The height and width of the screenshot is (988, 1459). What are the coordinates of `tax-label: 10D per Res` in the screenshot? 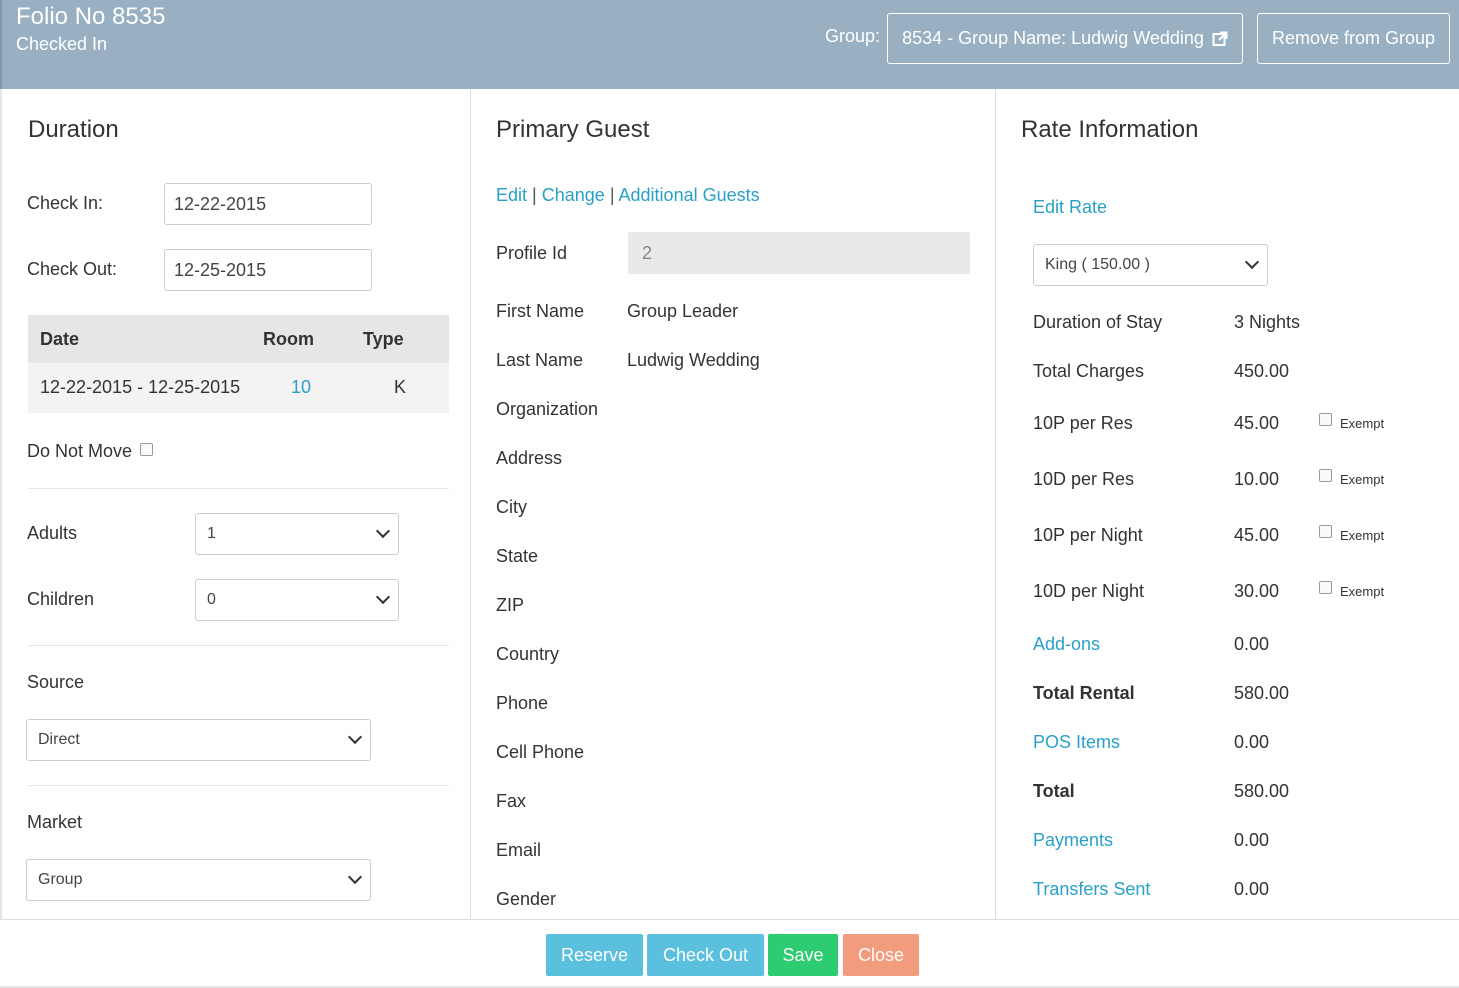 It's located at (1084, 479).